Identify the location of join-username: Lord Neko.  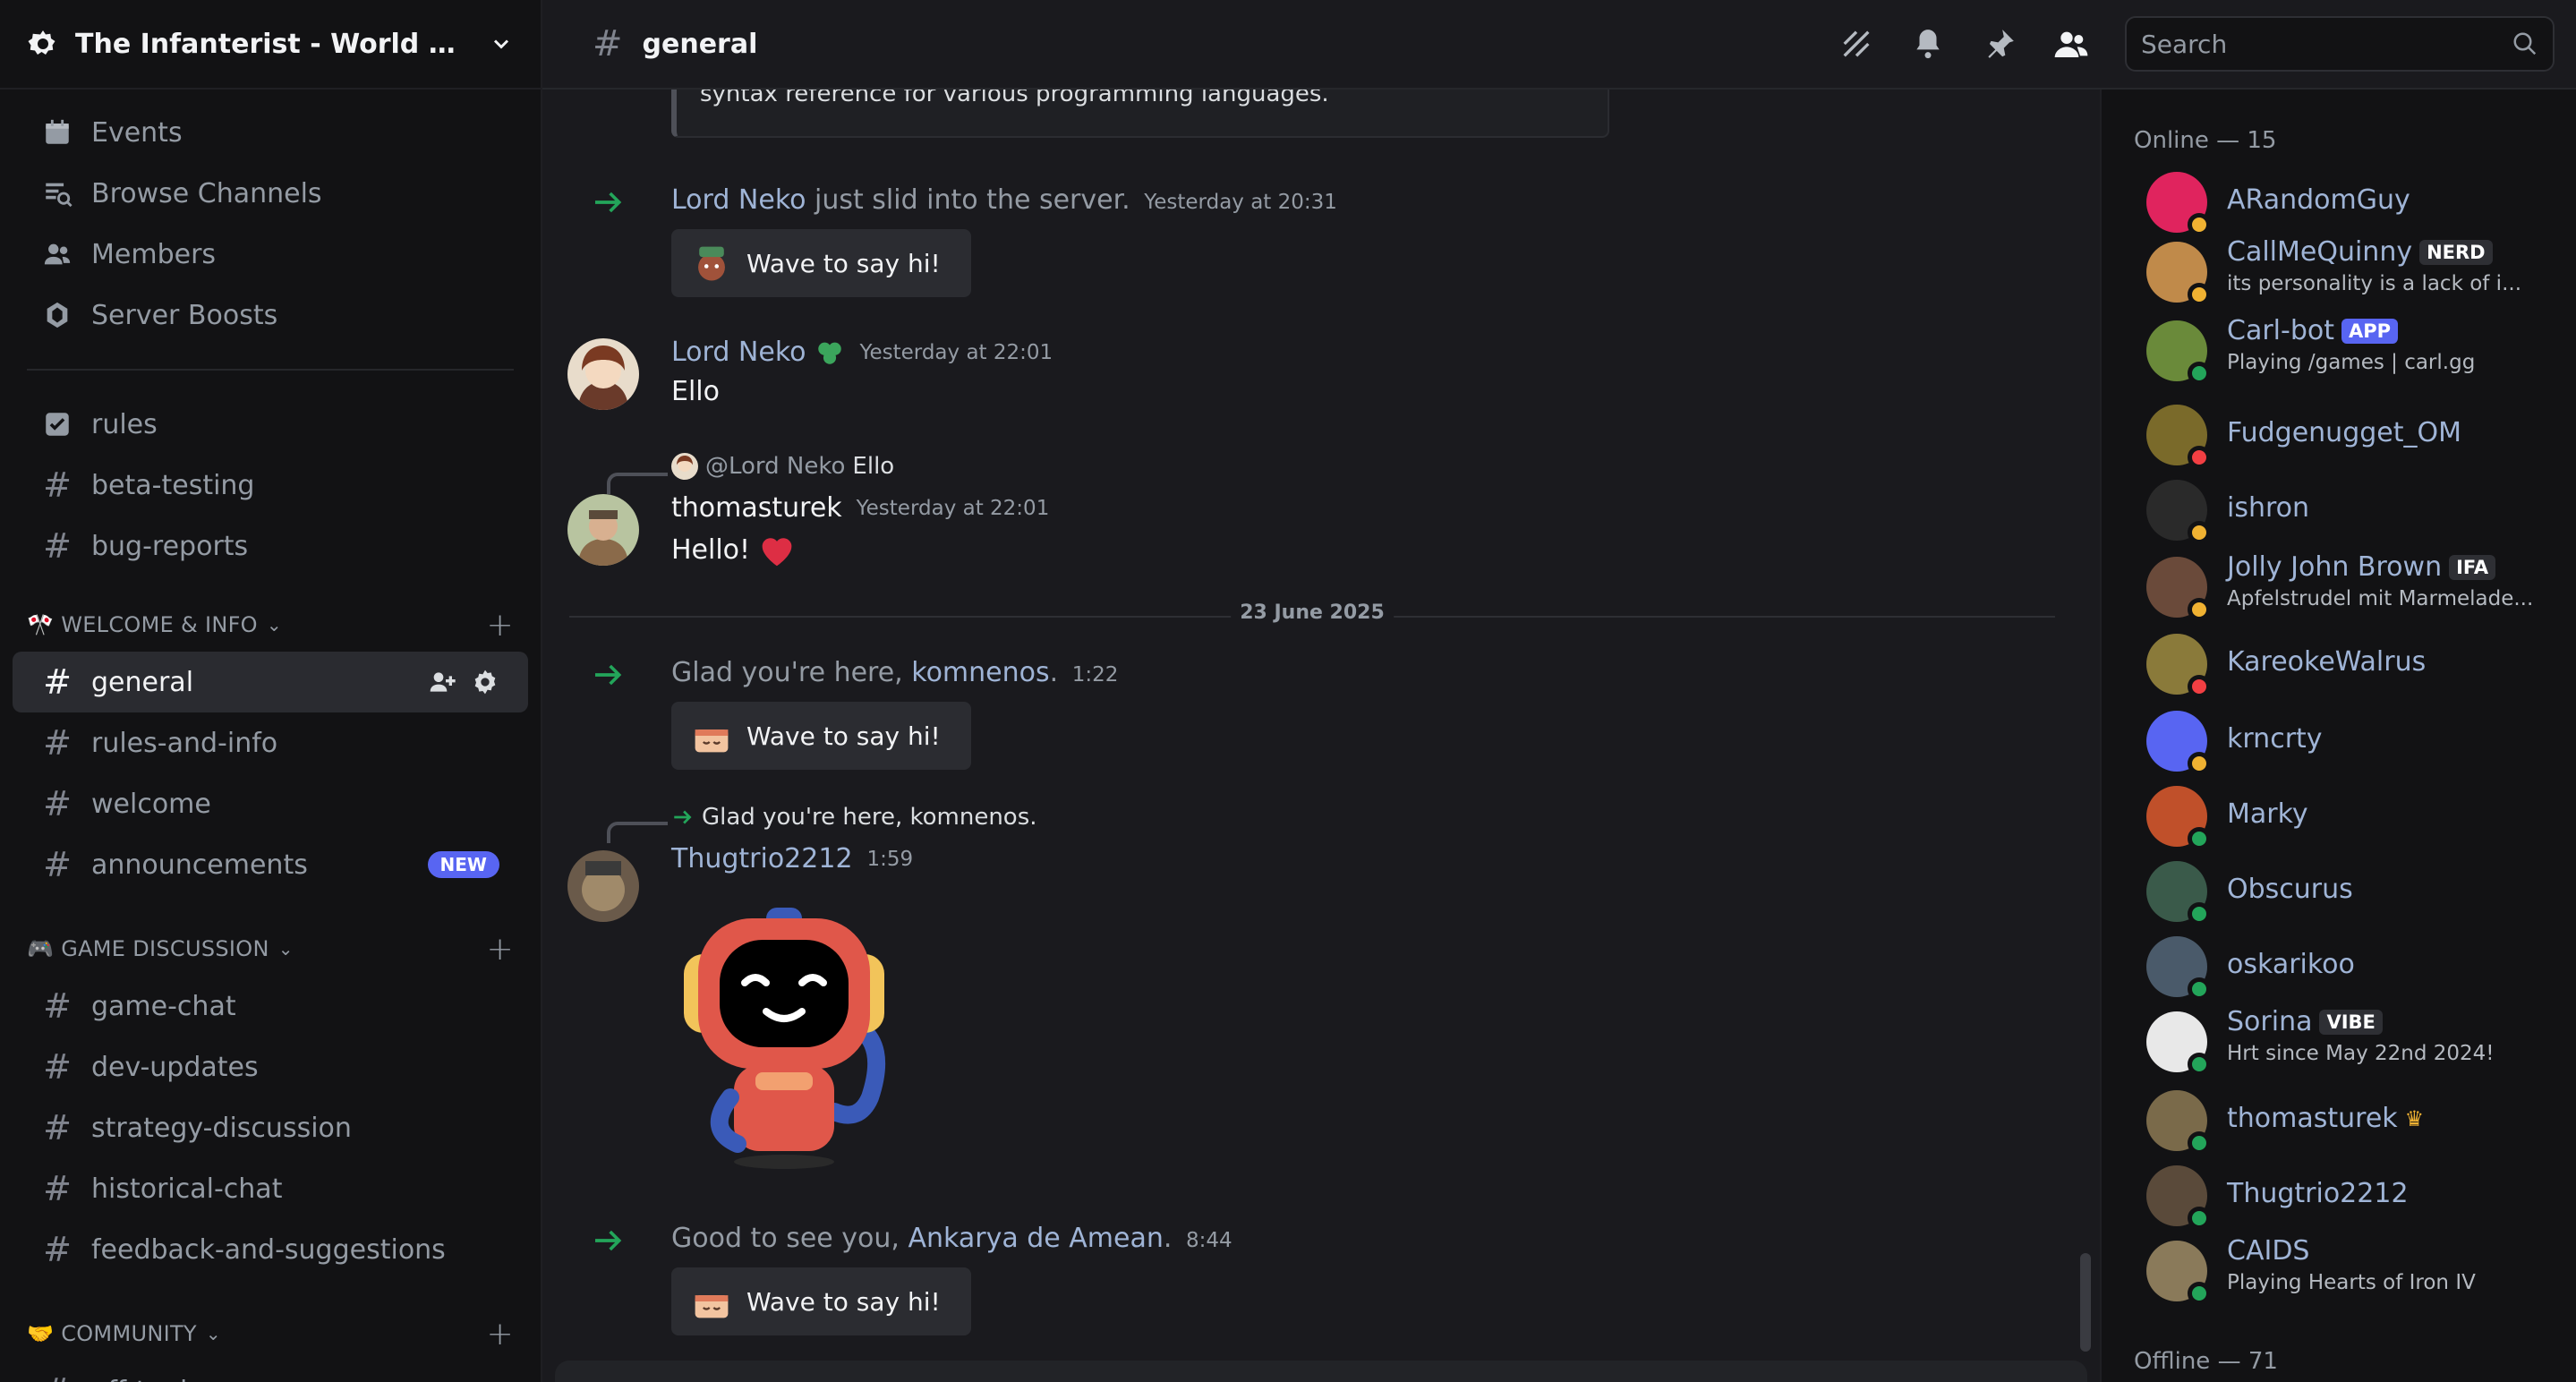
(738, 200).